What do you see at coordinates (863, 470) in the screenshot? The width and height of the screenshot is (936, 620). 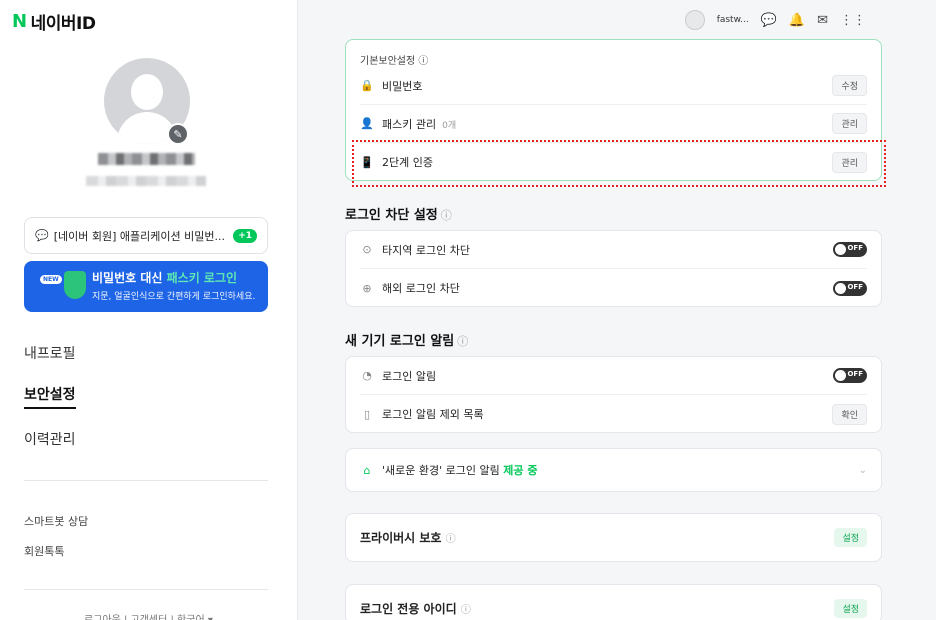 I see `chevron-down-icon: ⌄` at bounding box center [863, 470].